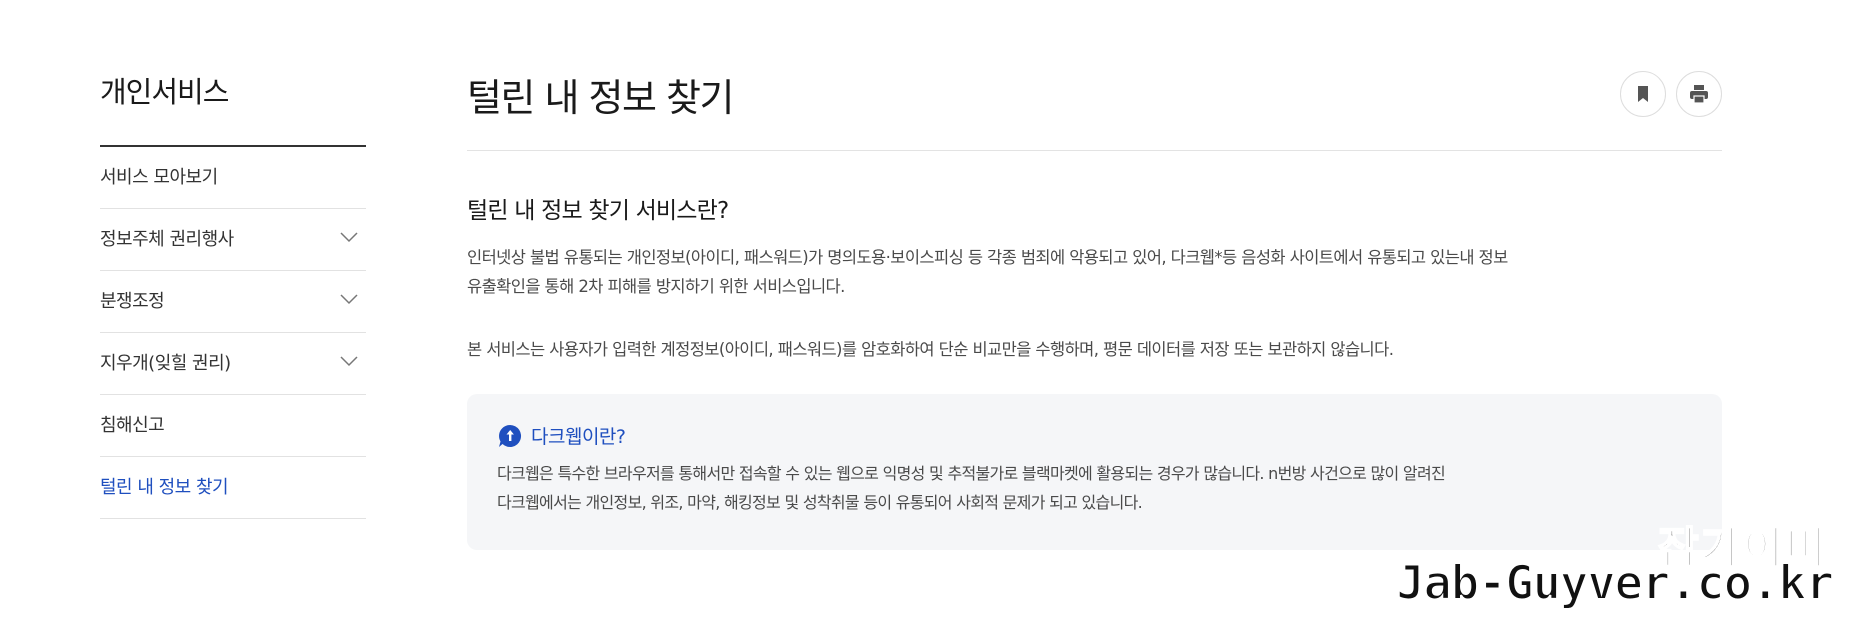 The image size is (1858, 638). I want to click on sidebar-item-dispute: 분쟁조정, so click(233, 302).